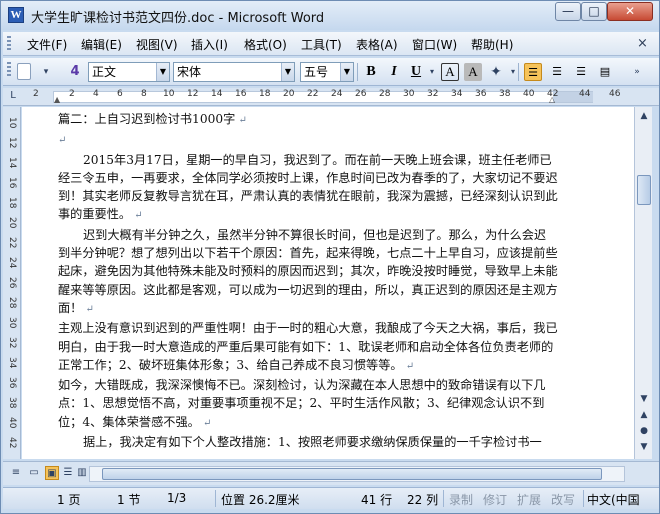 The image size is (660, 514). What do you see at coordinates (321, 44) in the screenshot?
I see `menu-tools: 工具(T)` at bounding box center [321, 44].